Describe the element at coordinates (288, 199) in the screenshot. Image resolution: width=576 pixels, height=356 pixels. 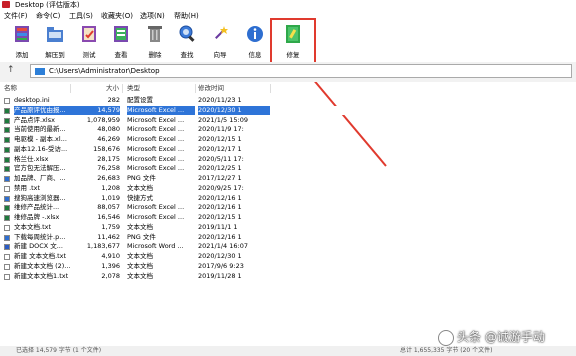
I see `file-row: 搜狗高速浏览器... 1,019 快捷方式 2020/12/16 1` at that location.